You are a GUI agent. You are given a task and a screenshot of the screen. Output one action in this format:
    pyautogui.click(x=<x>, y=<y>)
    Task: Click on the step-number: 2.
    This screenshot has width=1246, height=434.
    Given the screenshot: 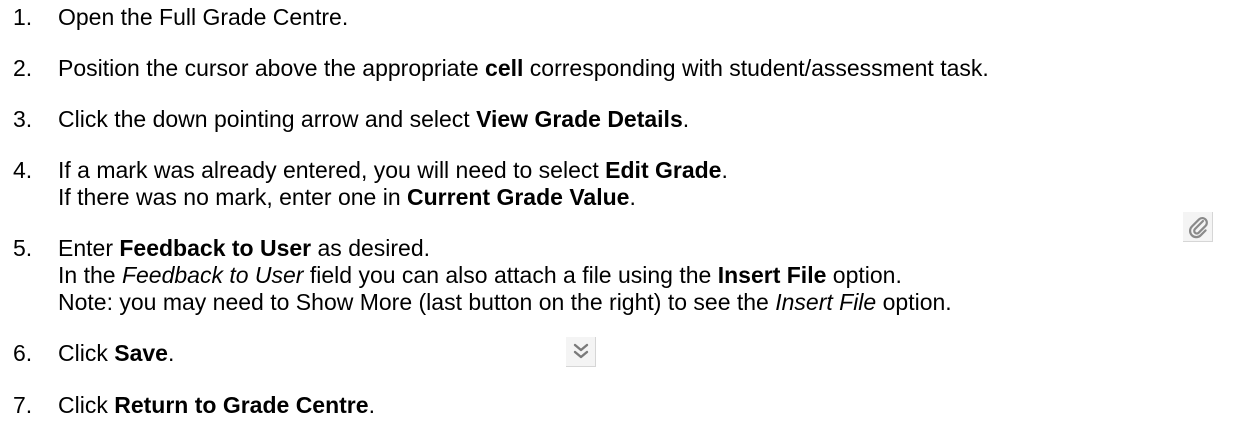 What is the action you would take?
    pyautogui.click(x=23, y=68)
    